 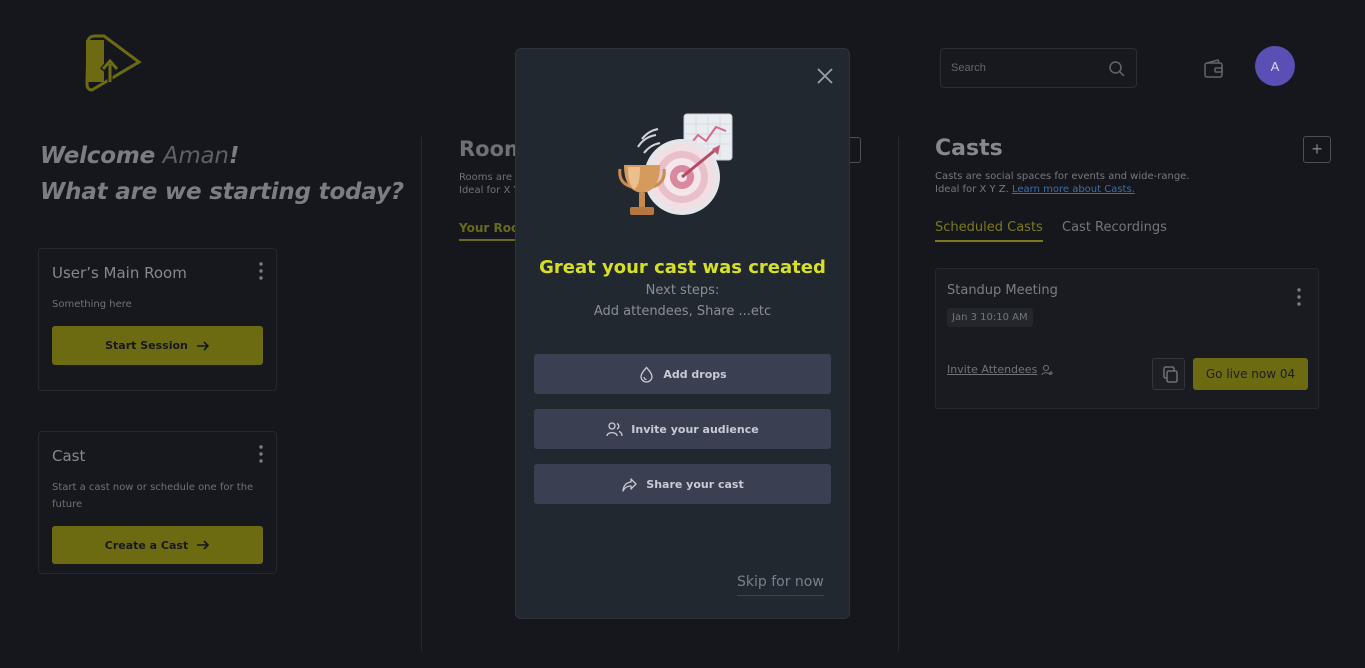 What do you see at coordinates (825, 76) in the screenshot?
I see `close-icon` at bounding box center [825, 76].